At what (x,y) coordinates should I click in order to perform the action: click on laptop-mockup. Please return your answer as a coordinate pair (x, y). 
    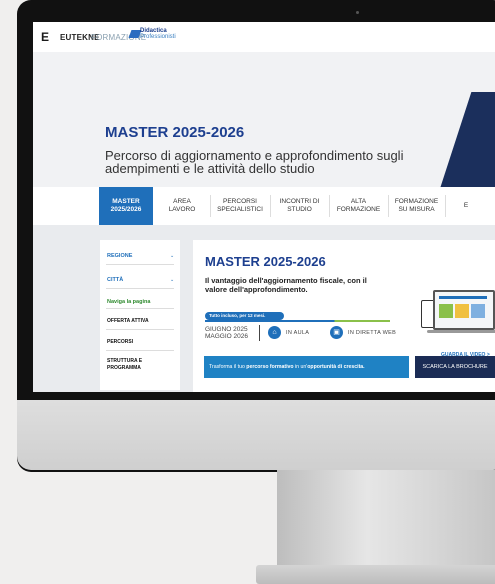
    Looking at the image, I should click on (464, 310).